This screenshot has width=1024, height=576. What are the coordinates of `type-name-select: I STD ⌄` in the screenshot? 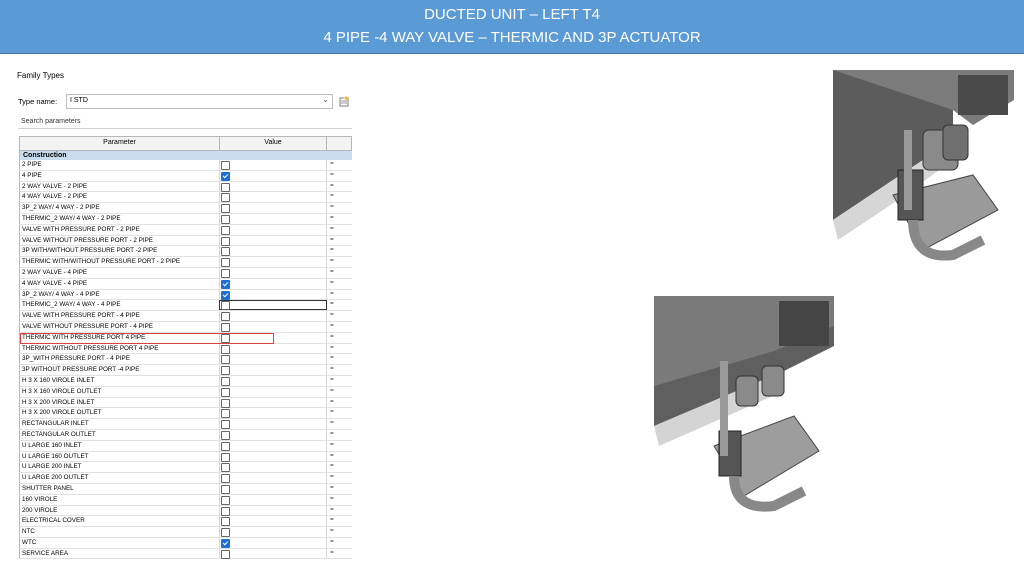 It's located at (199, 101).